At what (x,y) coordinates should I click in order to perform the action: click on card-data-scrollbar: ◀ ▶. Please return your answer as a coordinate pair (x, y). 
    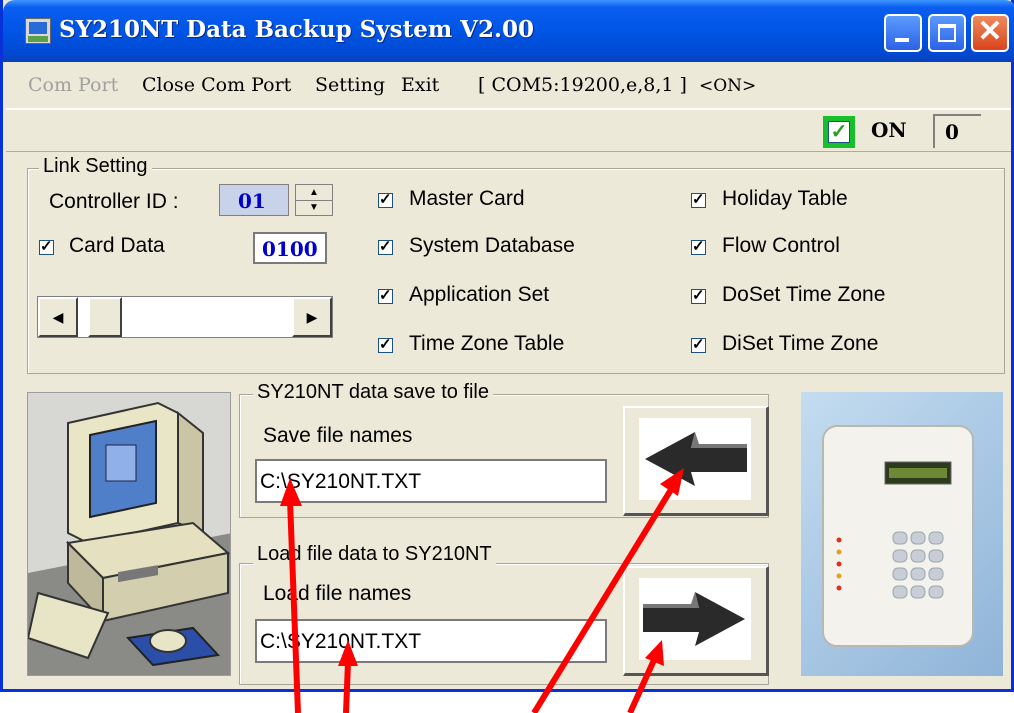
    Looking at the image, I should click on (185, 317).